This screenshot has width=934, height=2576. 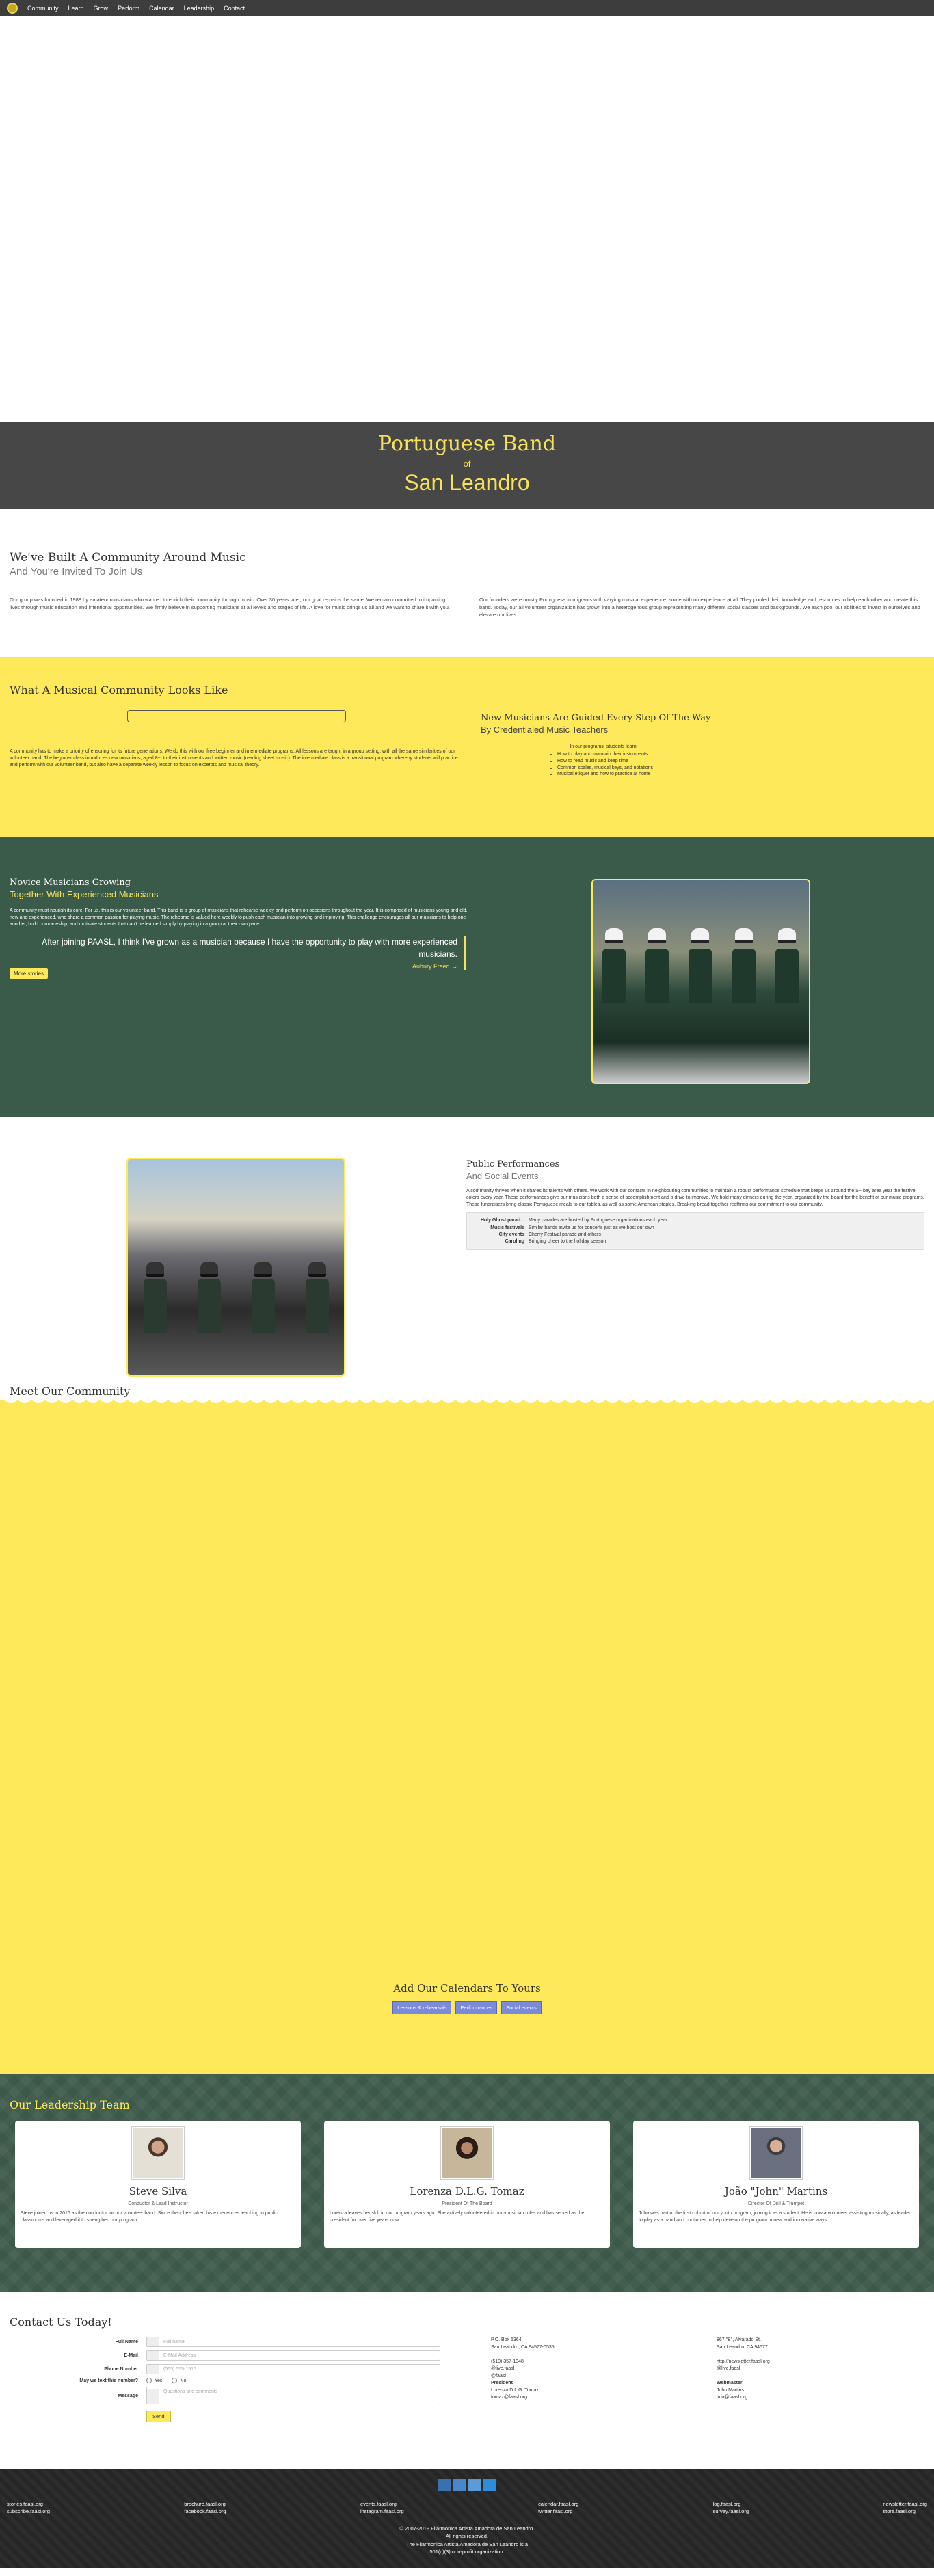 What do you see at coordinates (153, 2370) in the screenshot?
I see `phone-icon` at bounding box center [153, 2370].